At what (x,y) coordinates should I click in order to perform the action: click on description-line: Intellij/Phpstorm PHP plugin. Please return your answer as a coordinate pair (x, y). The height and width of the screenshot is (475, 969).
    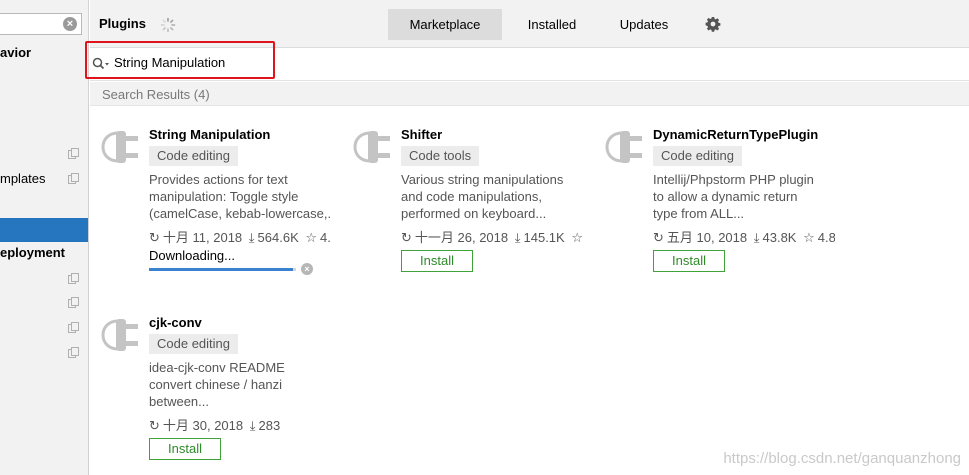
    Looking at the image, I should click on (733, 179).